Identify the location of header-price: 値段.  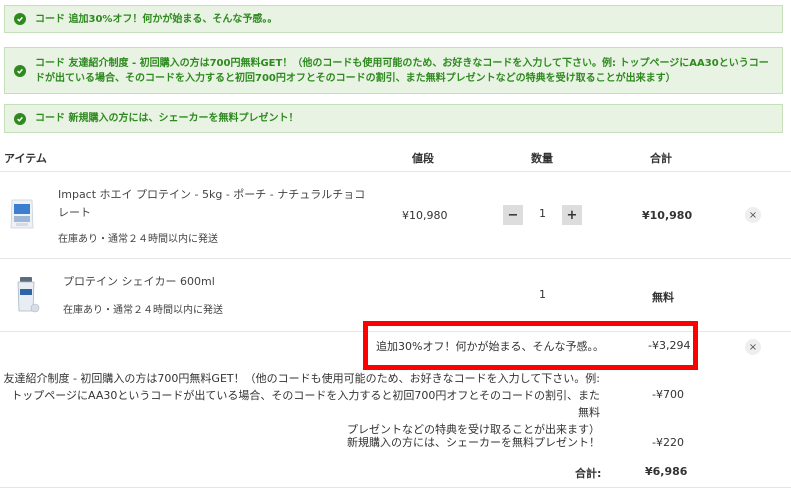
(423, 158).